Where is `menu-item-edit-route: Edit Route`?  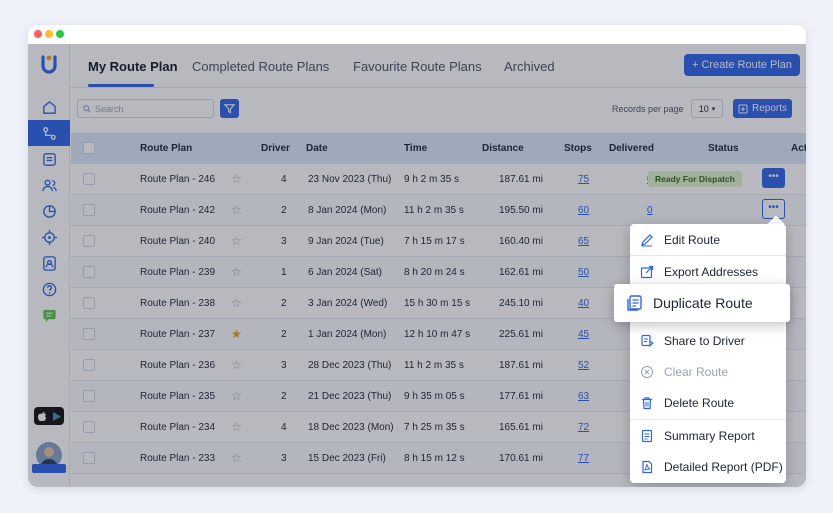 menu-item-edit-route: Edit Route is located at coordinates (708, 239).